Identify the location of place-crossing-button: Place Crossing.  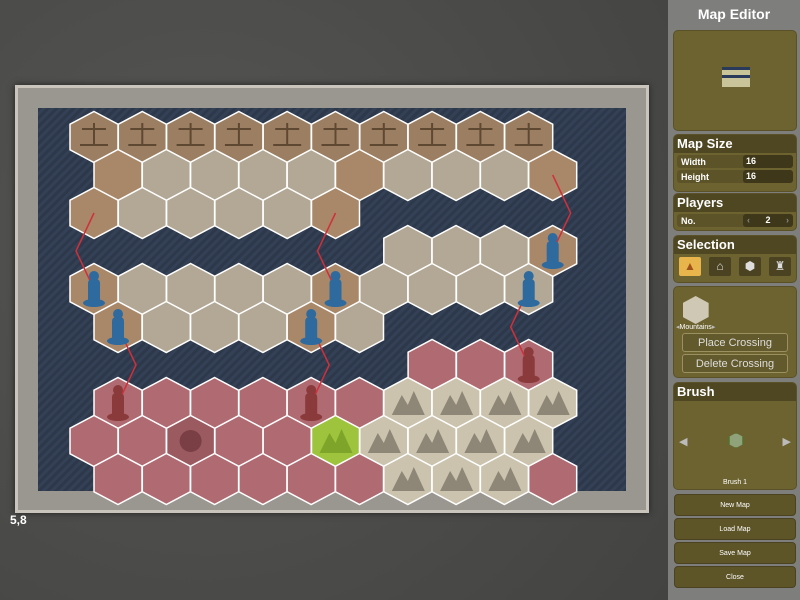
(735, 342).